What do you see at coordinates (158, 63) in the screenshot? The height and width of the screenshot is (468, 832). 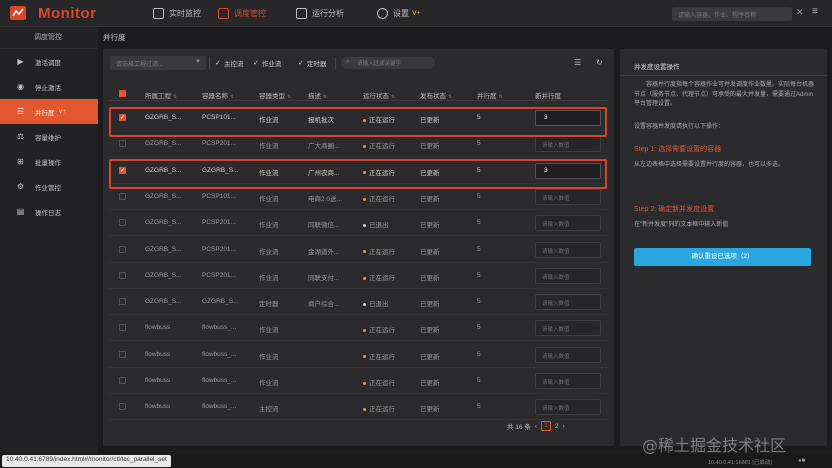 I see `project-filter-select: 请选择工程过滤... ▼` at bounding box center [158, 63].